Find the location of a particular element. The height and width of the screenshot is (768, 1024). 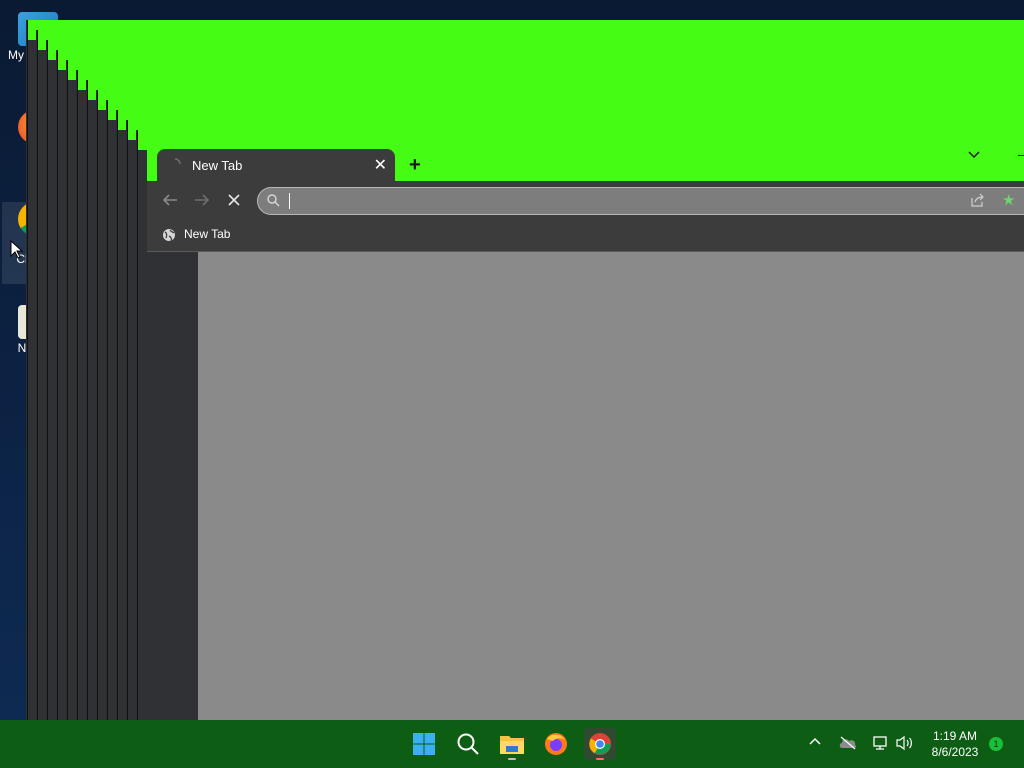

folder-icon is located at coordinates (512, 745).